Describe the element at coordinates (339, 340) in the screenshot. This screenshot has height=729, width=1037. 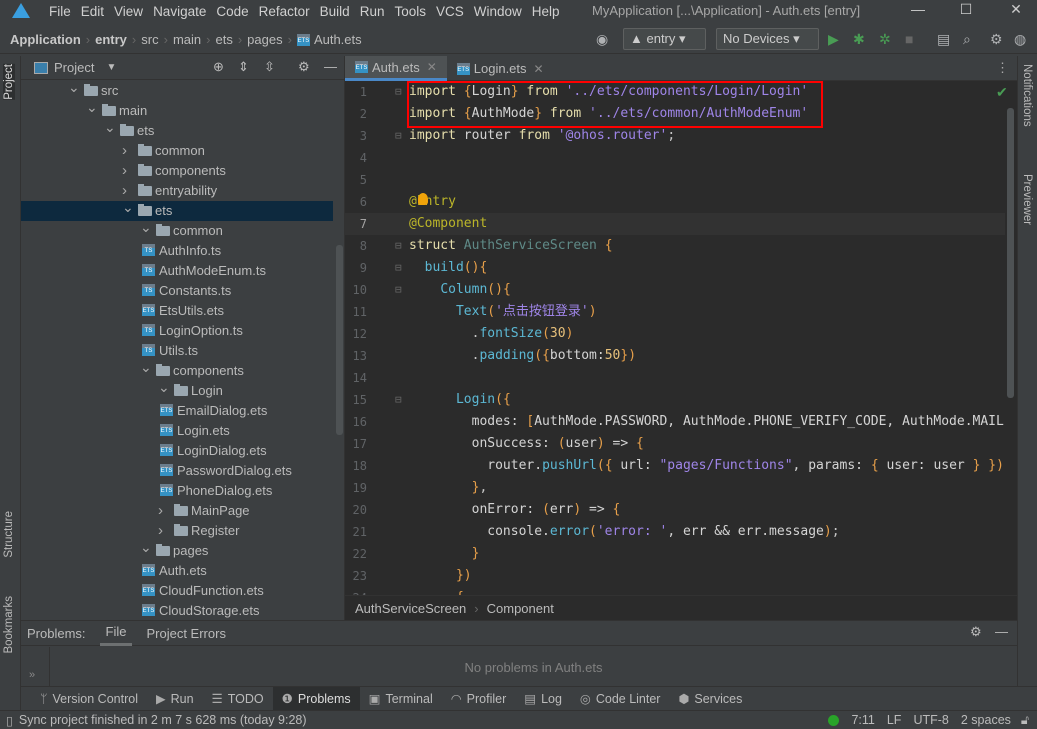
I see `project-scrollbar` at that location.